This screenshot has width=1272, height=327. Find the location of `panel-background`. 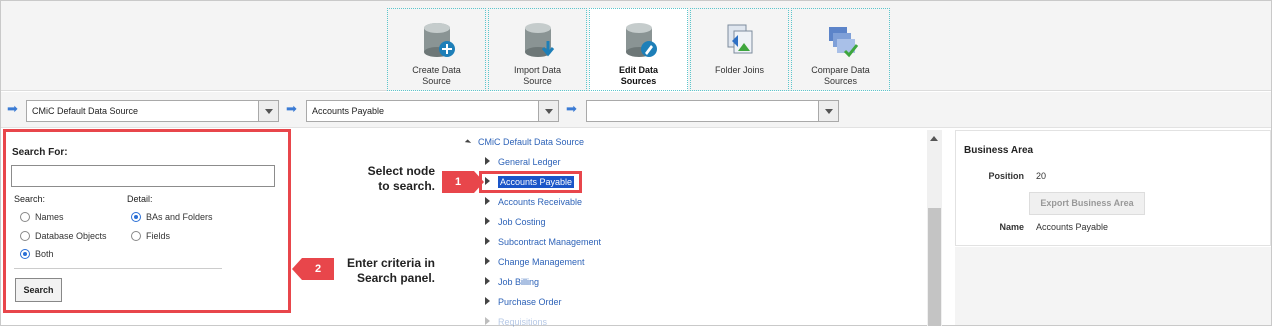

panel-background is located at coordinates (1113, 286).